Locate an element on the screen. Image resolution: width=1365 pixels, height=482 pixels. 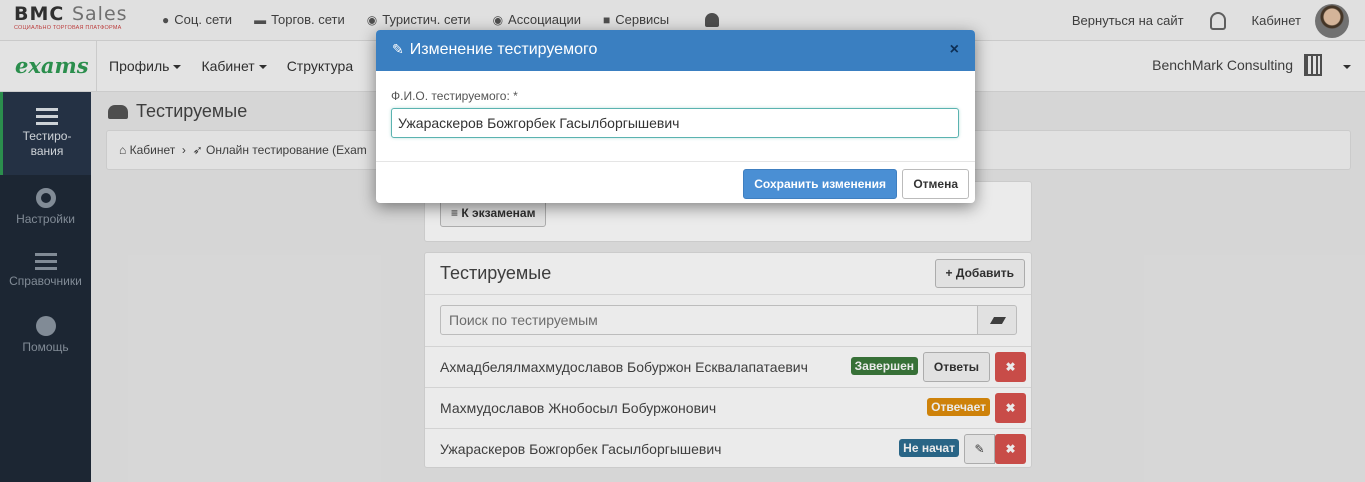
modal-body: Ф.И.О. тестируемого: * is located at coordinates (675, 116).